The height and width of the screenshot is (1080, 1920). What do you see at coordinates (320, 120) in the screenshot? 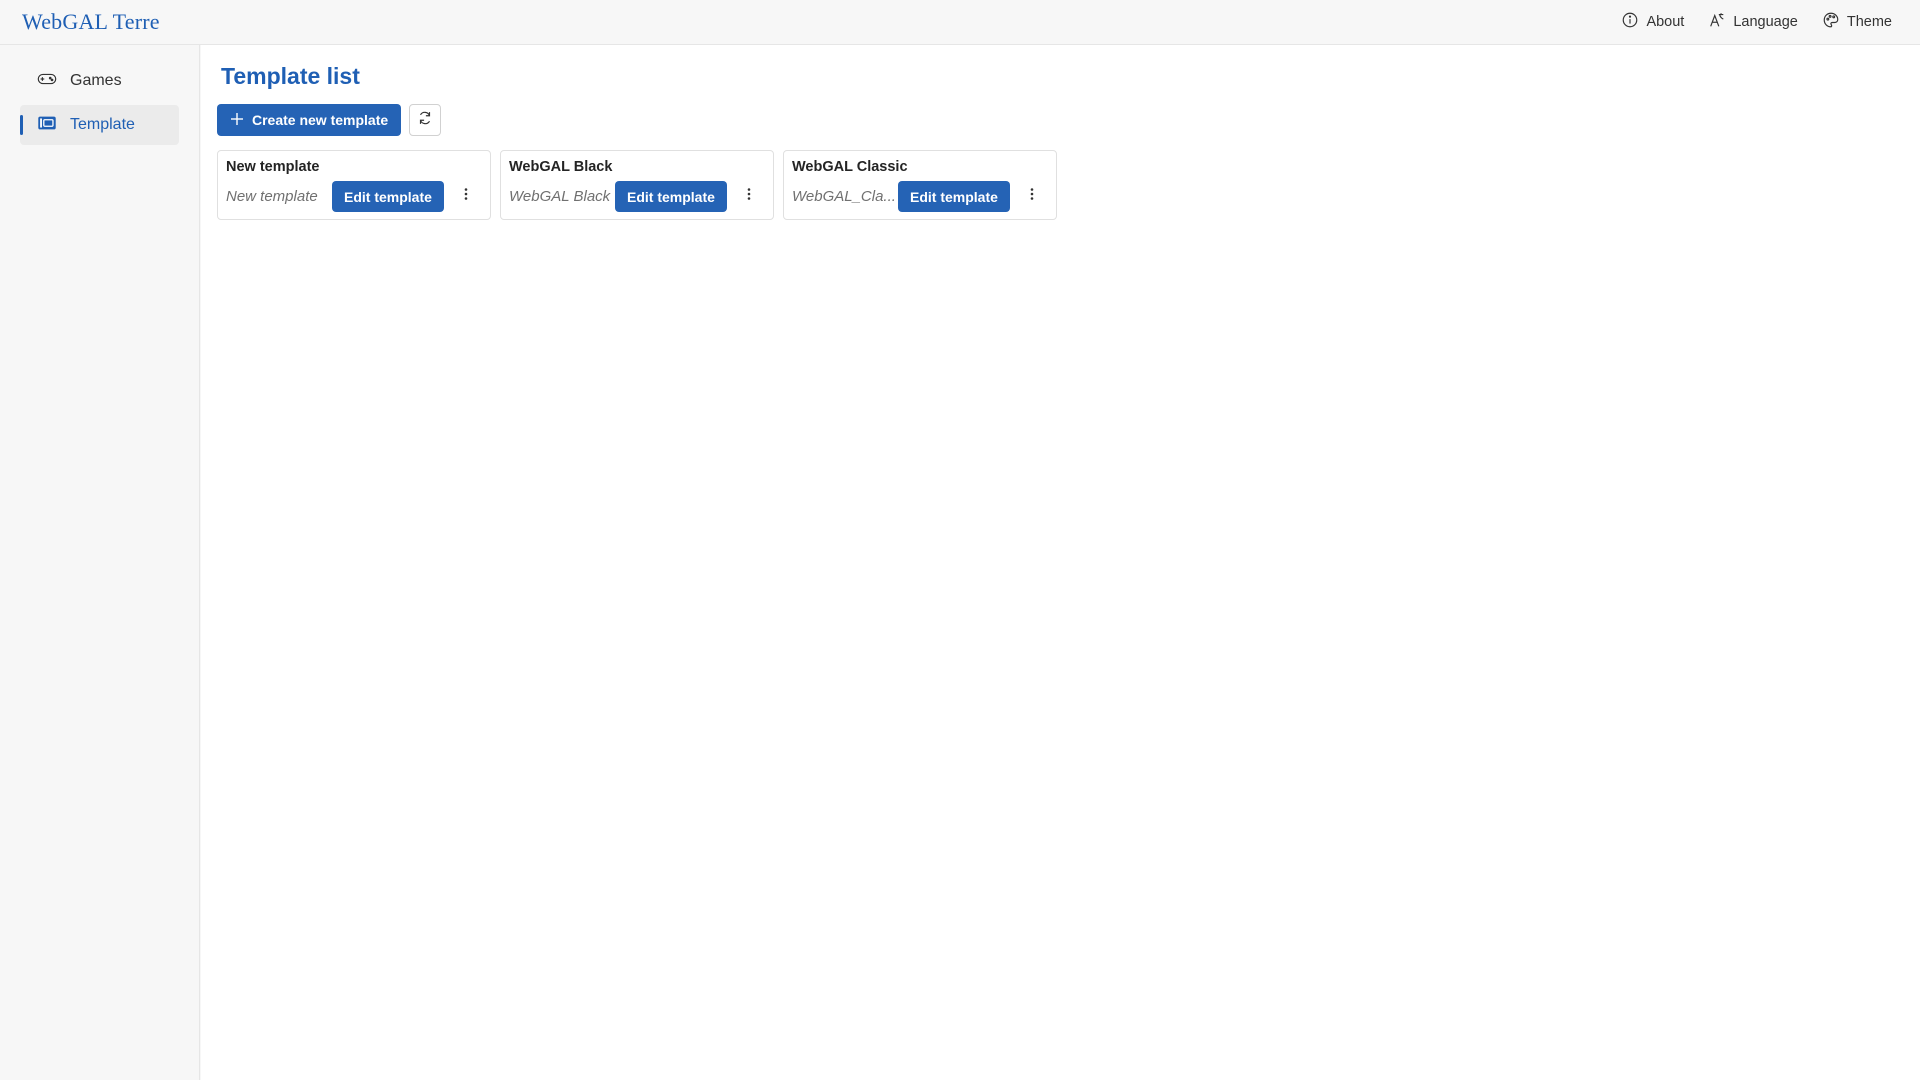
I see `create-template-label: Create new template` at bounding box center [320, 120].